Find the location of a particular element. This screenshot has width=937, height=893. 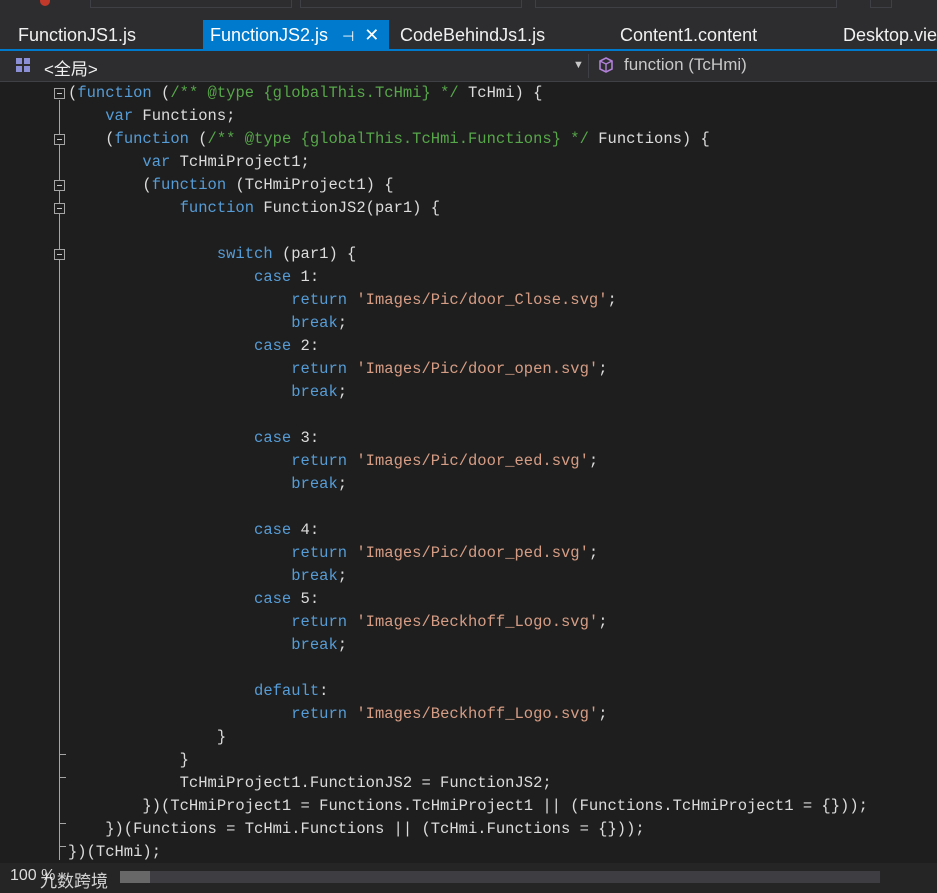

tab-desktop-view: Desktop.vie is located at coordinates (890, 34).